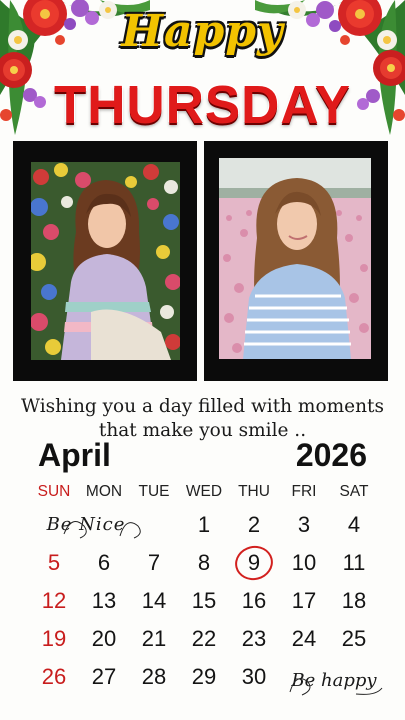  I want to click on calendar-day: 10, so click(304, 563).